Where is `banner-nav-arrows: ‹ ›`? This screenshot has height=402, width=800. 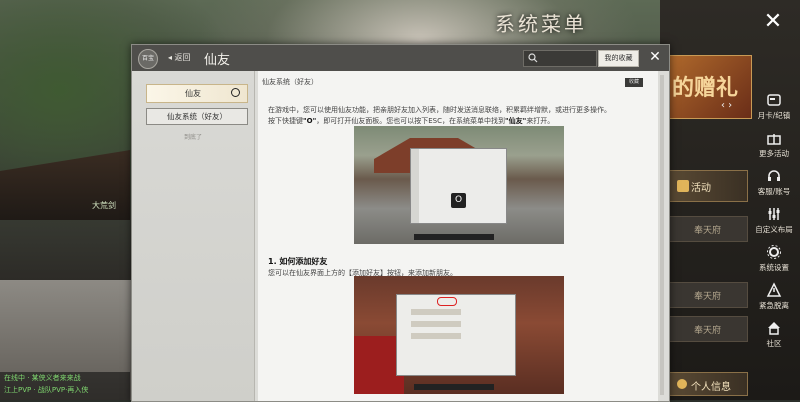
banner-nav-arrows: ‹ › is located at coordinates (726, 105).